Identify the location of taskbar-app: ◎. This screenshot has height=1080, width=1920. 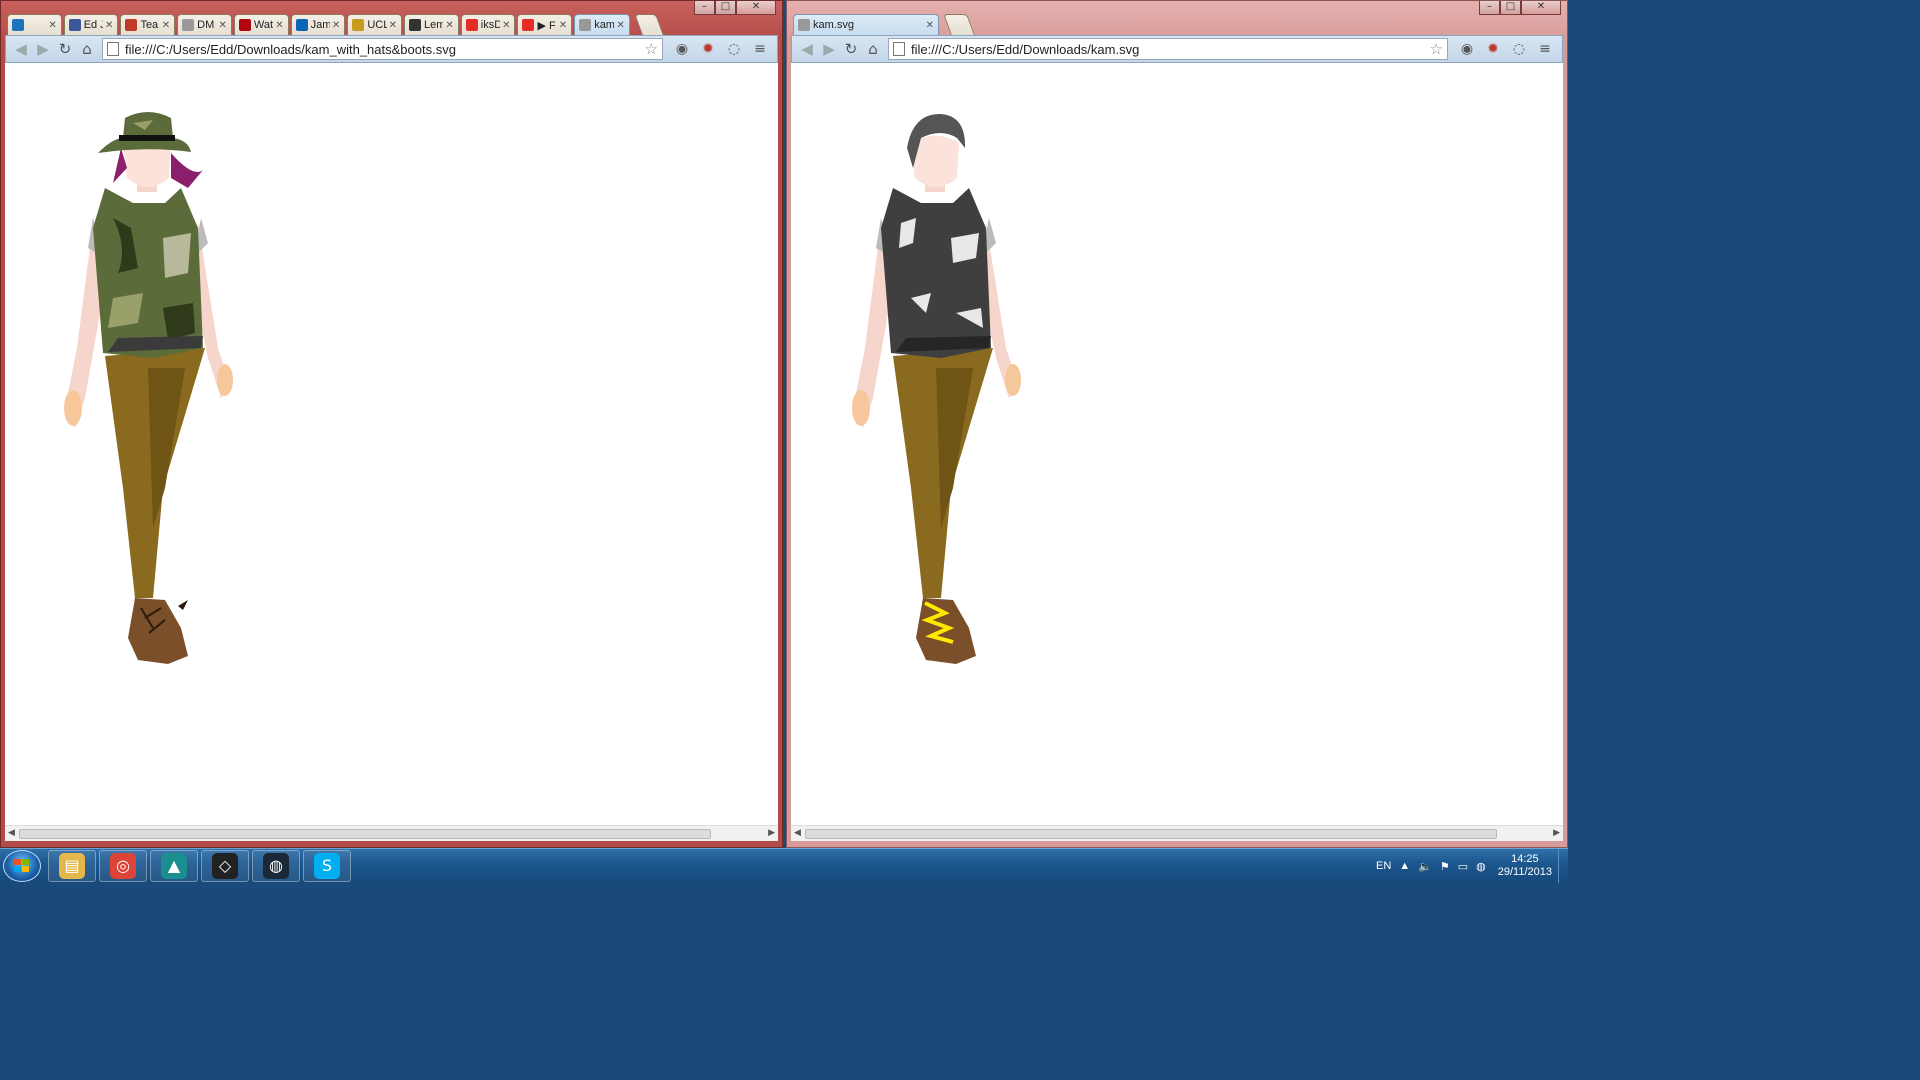
(123, 866).